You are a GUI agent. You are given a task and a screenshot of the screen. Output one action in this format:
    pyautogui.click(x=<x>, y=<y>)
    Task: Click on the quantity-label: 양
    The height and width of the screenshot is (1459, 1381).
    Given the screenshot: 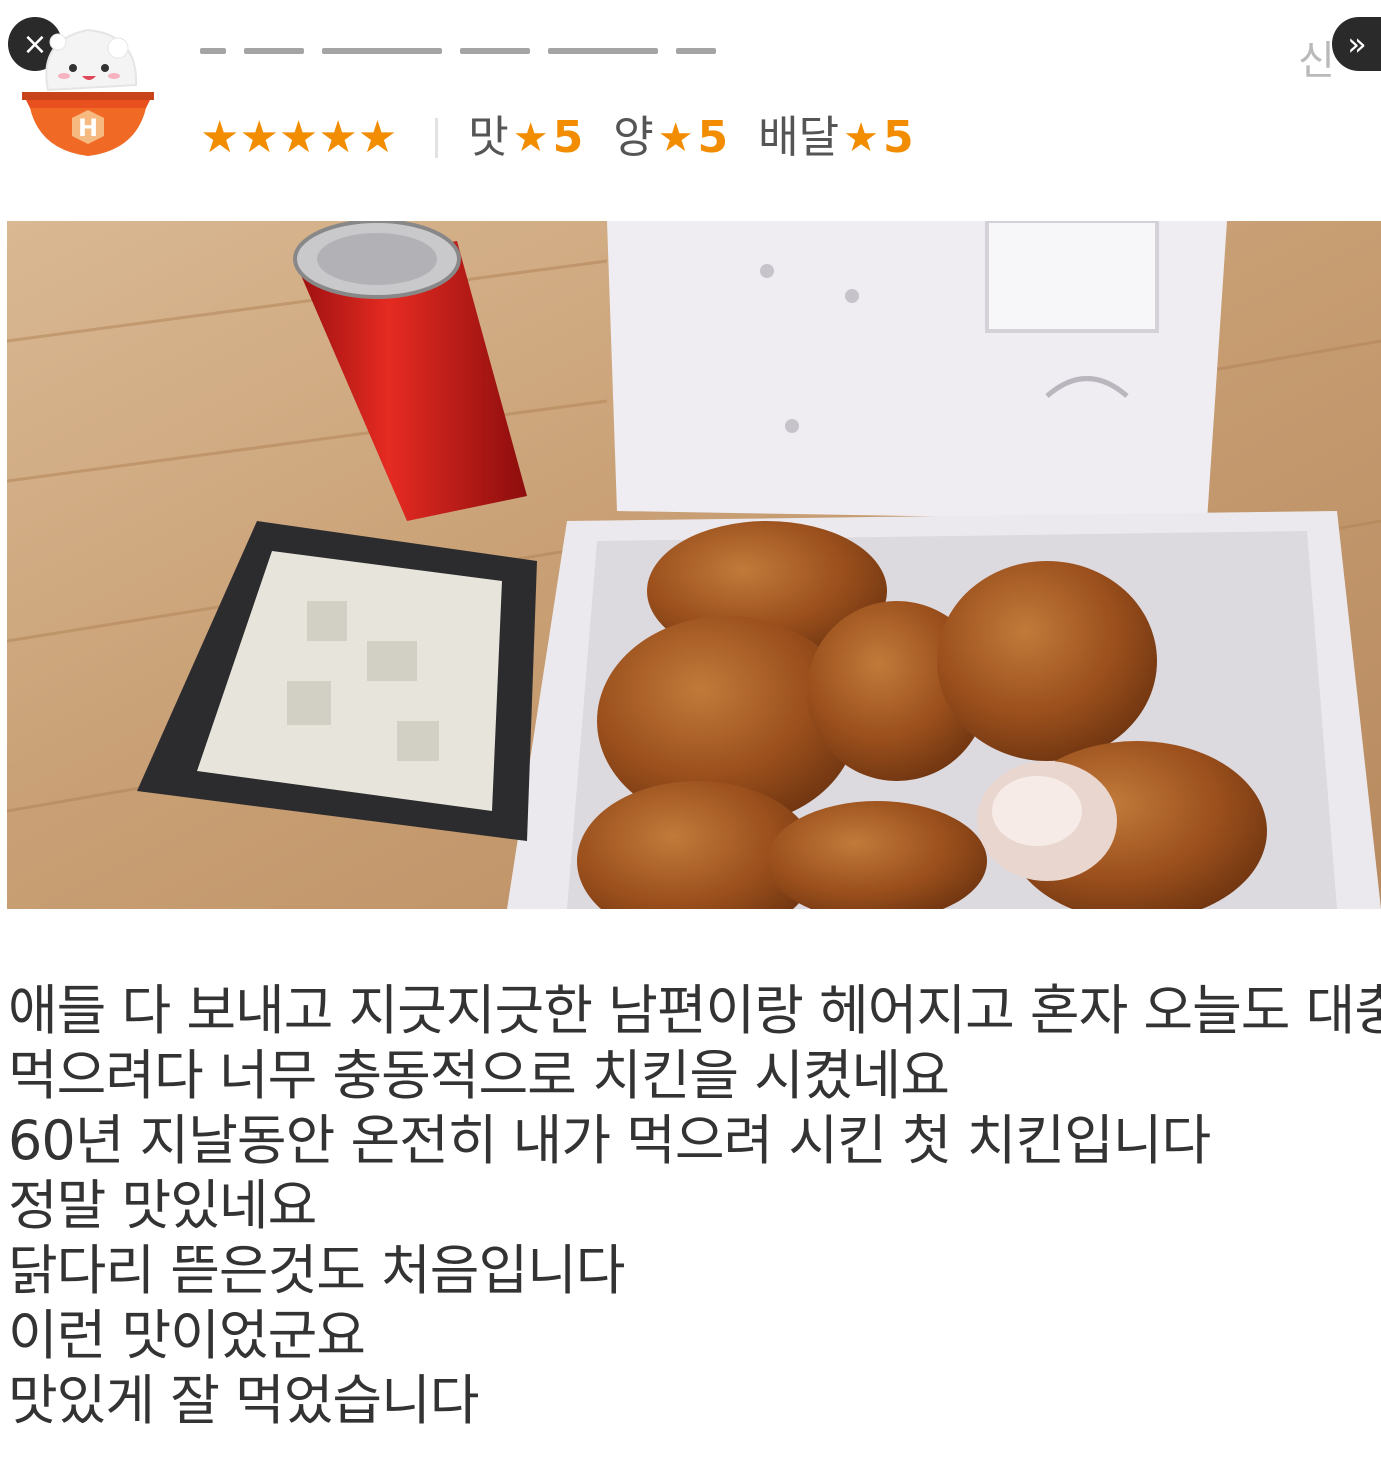 What is the action you would take?
    pyautogui.click(x=633, y=137)
    